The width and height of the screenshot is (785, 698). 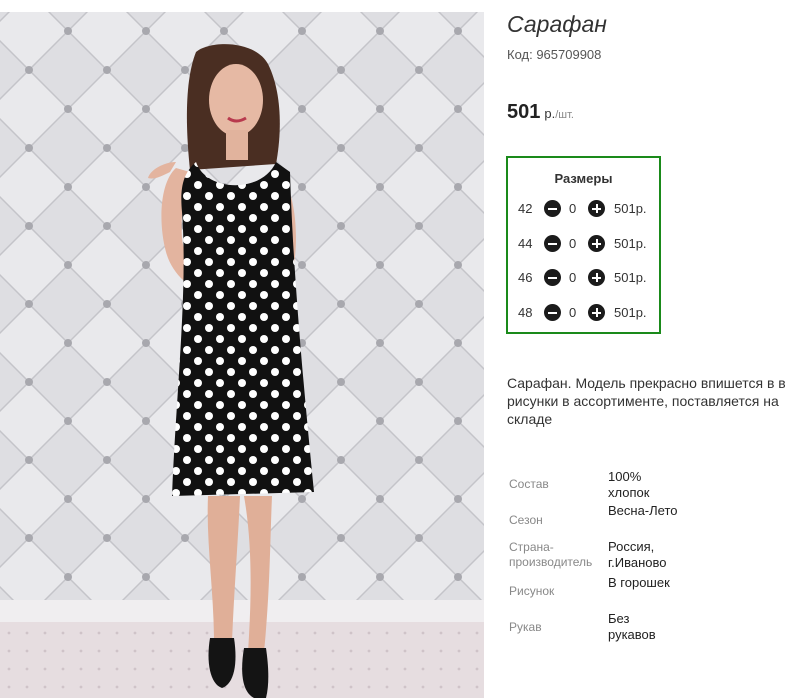 What do you see at coordinates (583, 178) in the screenshot?
I see `sizes-title: Размеры` at bounding box center [583, 178].